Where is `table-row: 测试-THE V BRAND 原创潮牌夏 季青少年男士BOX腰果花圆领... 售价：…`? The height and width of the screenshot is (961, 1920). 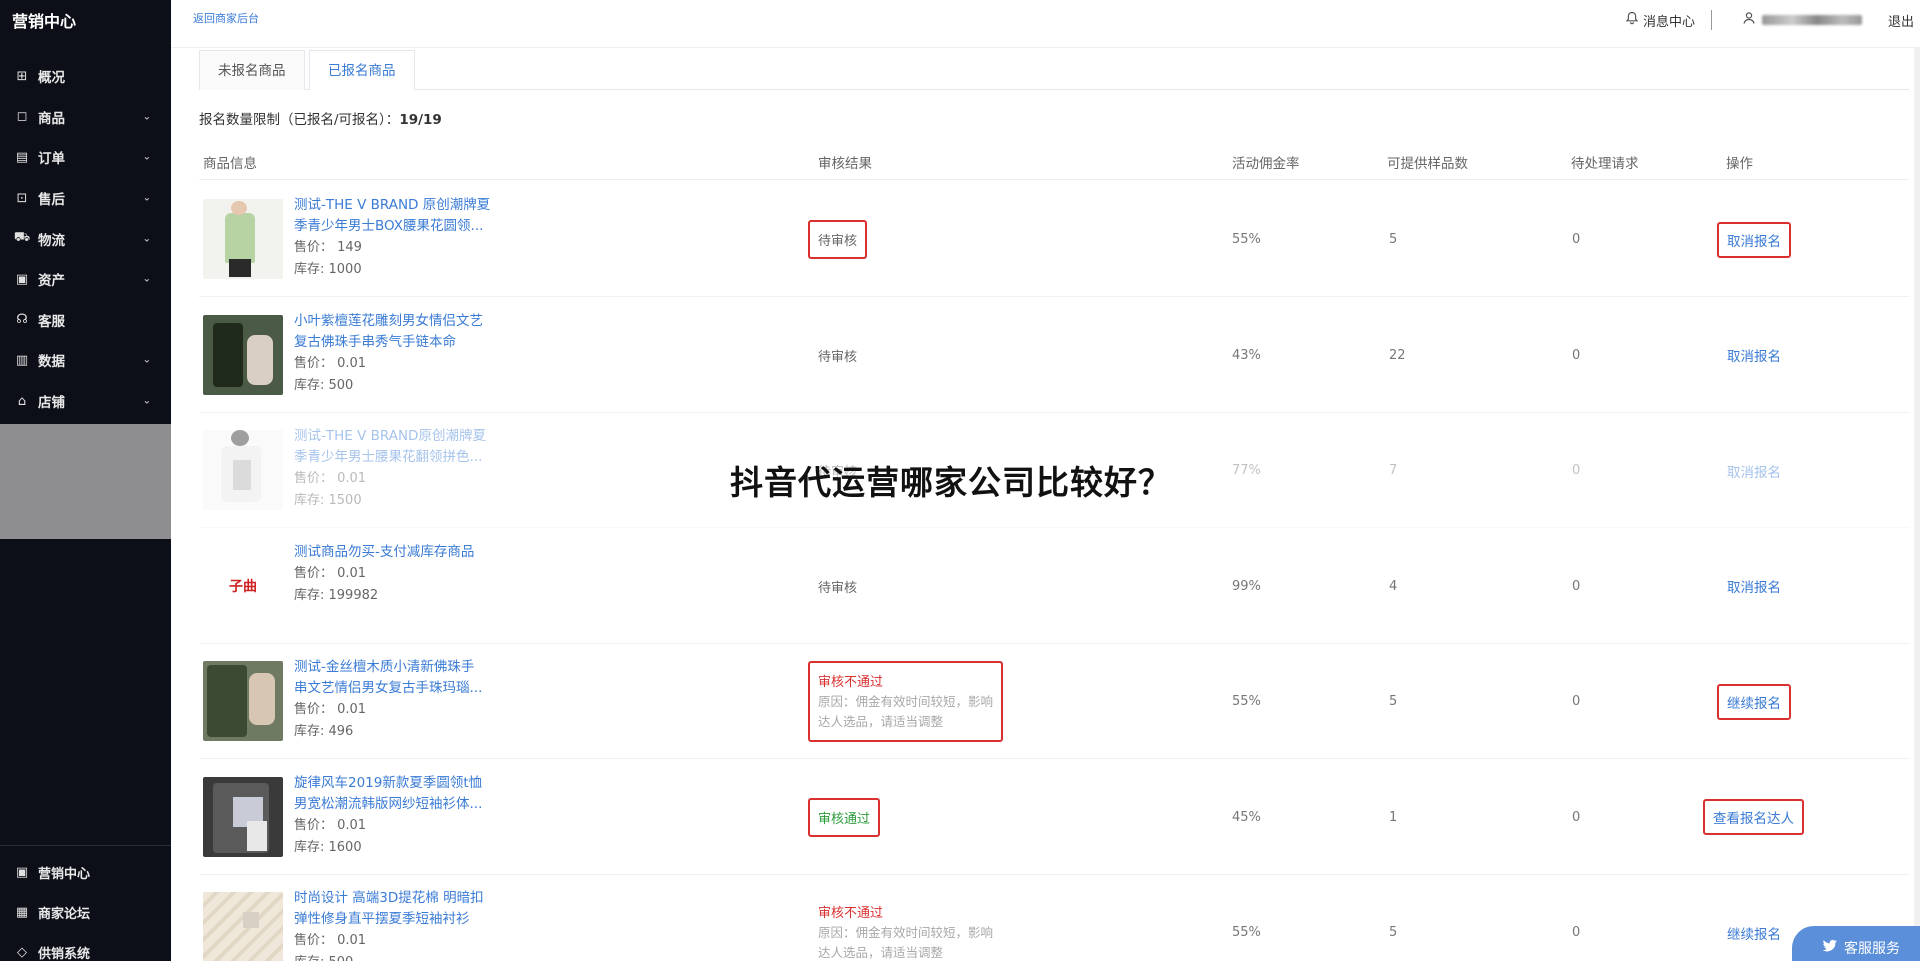
table-row: 测试-THE V BRAND 原创潮牌夏 季青少年男士BOX腰果花圆领... 售价：… is located at coordinates (1054, 239).